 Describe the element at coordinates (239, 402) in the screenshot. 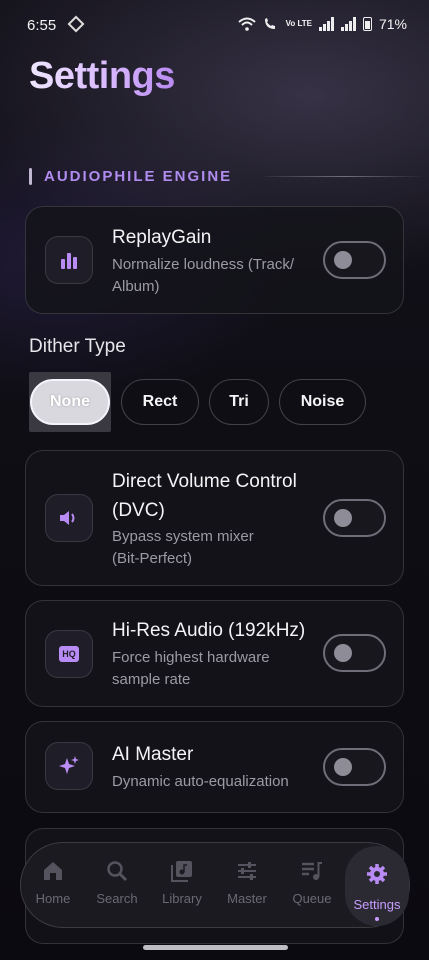

I see `dither-option-tri: Tri` at that location.